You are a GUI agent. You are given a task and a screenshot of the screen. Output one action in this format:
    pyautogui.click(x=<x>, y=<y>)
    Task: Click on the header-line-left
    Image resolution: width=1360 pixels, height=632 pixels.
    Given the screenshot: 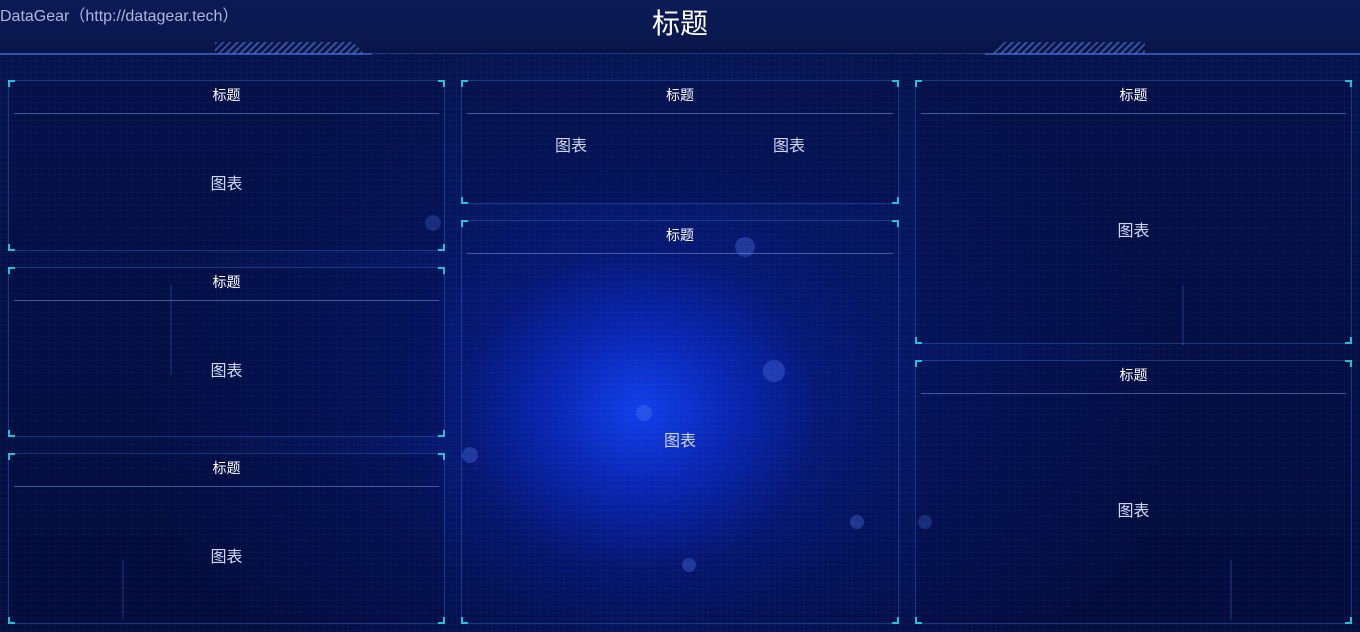 What is the action you would take?
    pyautogui.click(x=186, y=54)
    